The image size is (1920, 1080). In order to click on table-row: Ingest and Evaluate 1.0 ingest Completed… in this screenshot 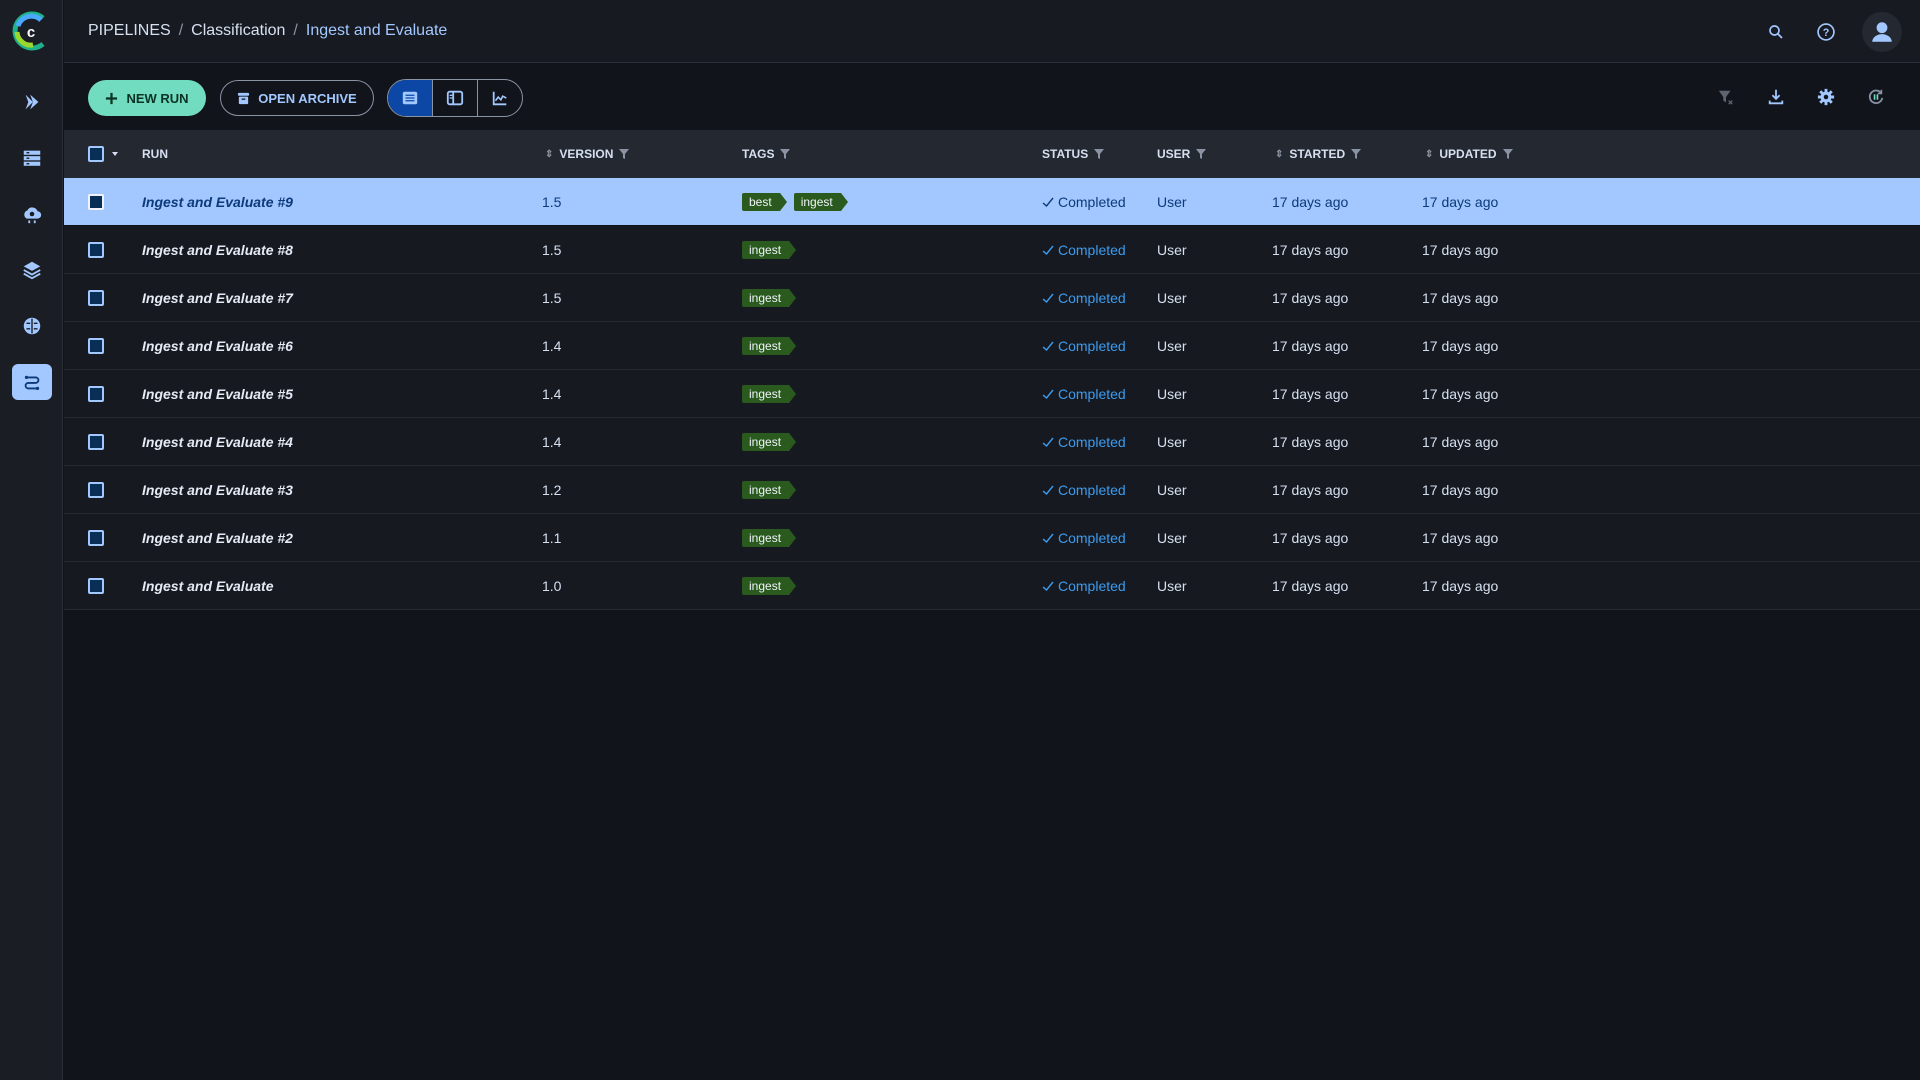, I will do `click(992, 586)`.